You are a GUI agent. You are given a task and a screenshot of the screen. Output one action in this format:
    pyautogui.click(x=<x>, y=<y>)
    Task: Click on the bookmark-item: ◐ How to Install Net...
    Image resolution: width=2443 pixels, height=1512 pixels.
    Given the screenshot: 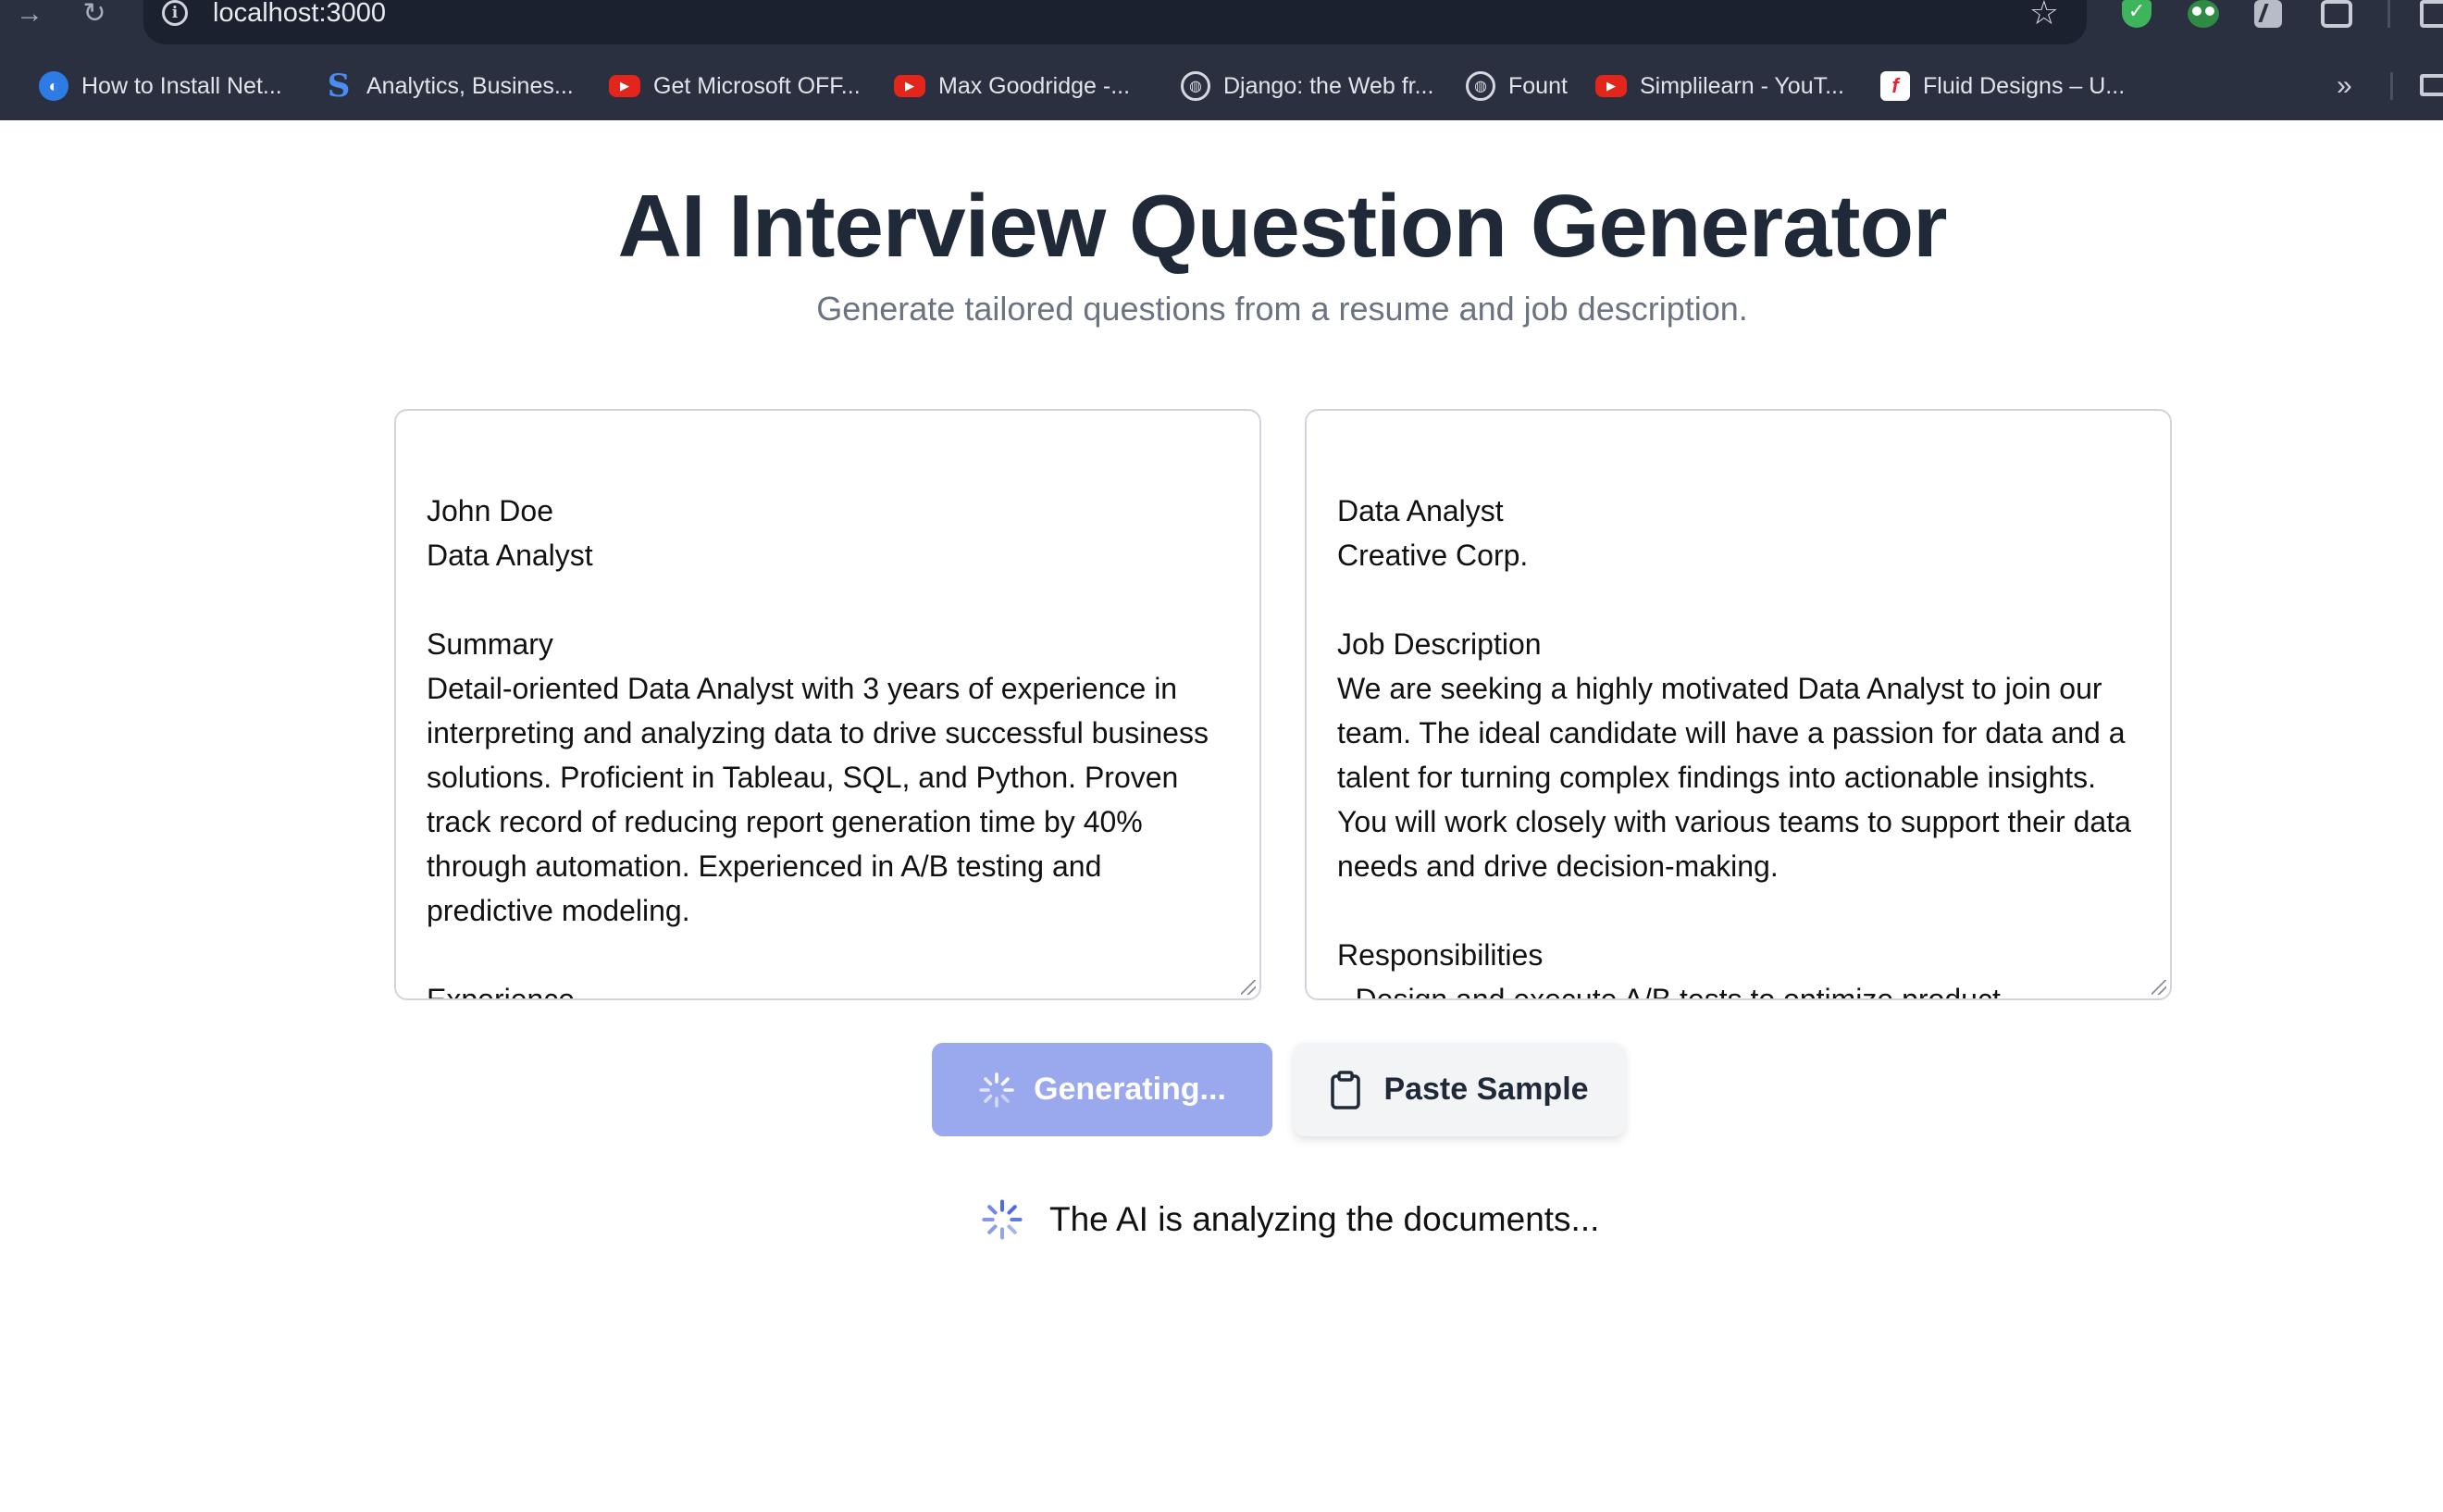 What is the action you would take?
    pyautogui.click(x=160, y=86)
    